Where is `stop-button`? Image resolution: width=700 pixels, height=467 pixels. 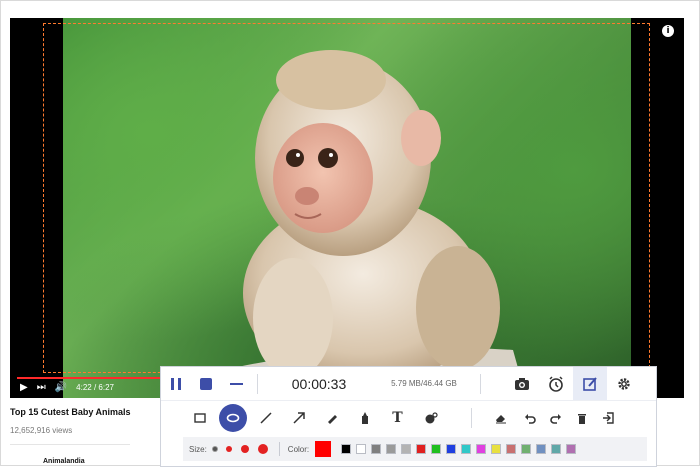
stop-button is located at coordinates (206, 383).